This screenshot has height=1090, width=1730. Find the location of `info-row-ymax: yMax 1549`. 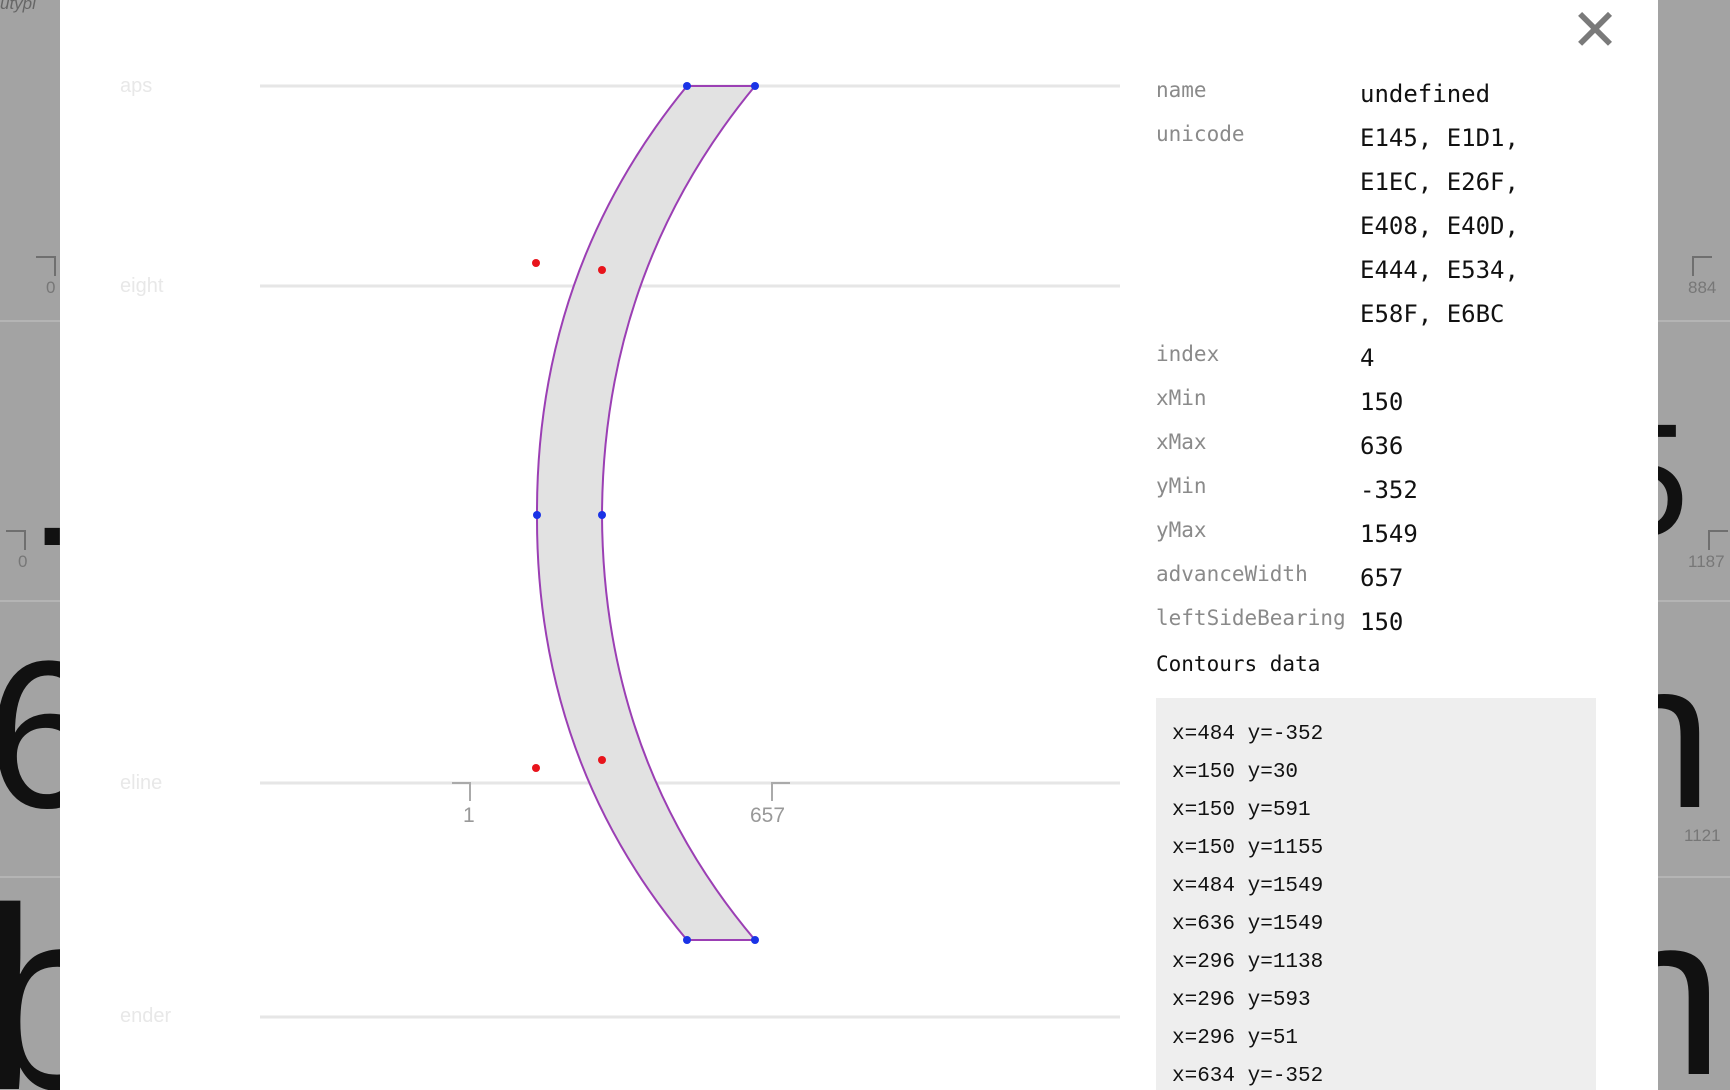

info-row-ymax: yMax 1549 is located at coordinates (1406, 534).